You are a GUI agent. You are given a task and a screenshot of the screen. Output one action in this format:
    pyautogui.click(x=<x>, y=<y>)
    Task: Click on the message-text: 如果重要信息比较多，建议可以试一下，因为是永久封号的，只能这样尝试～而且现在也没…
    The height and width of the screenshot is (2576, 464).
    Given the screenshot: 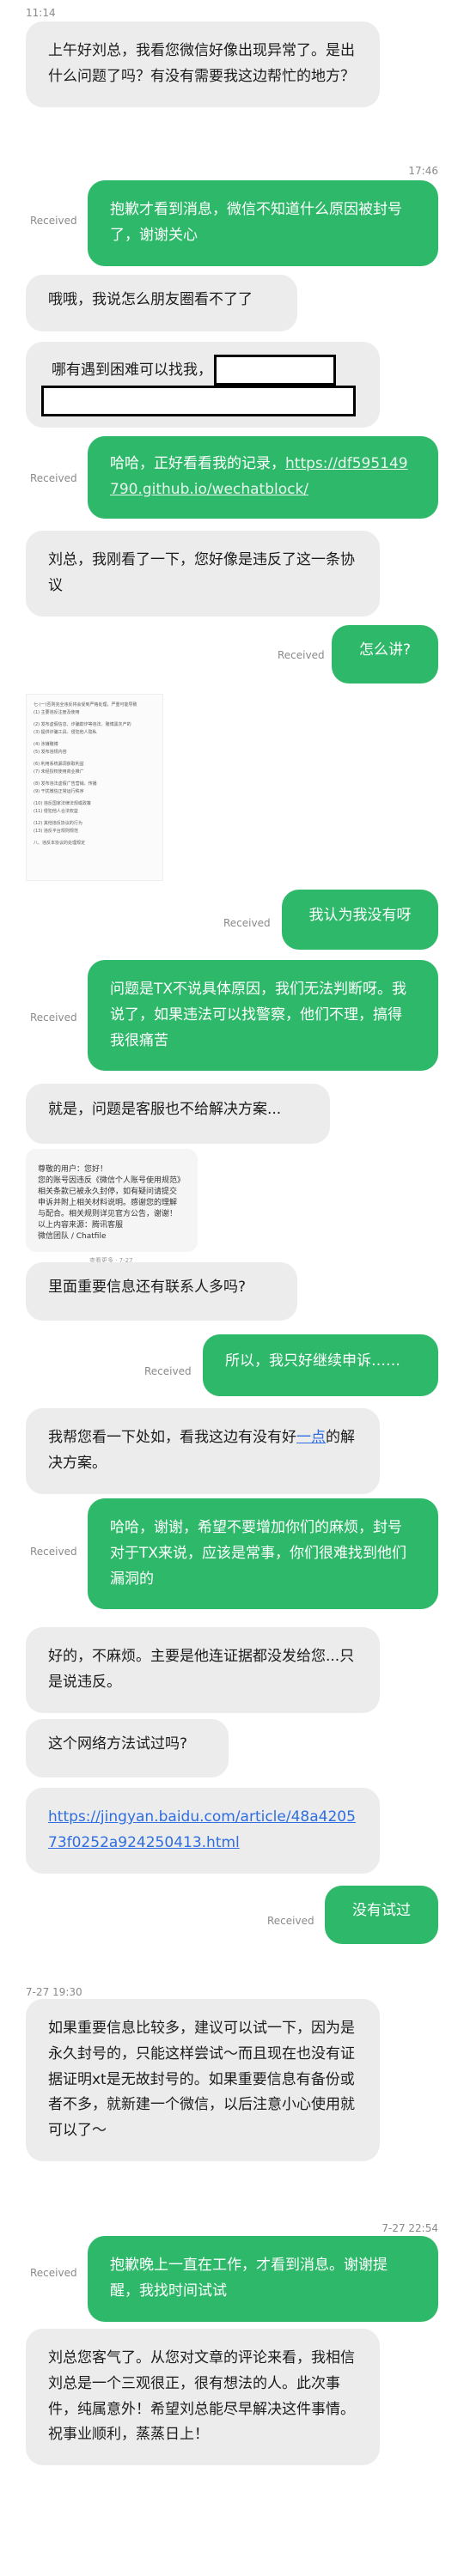 What is the action you would take?
    pyautogui.click(x=201, y=2079)
    